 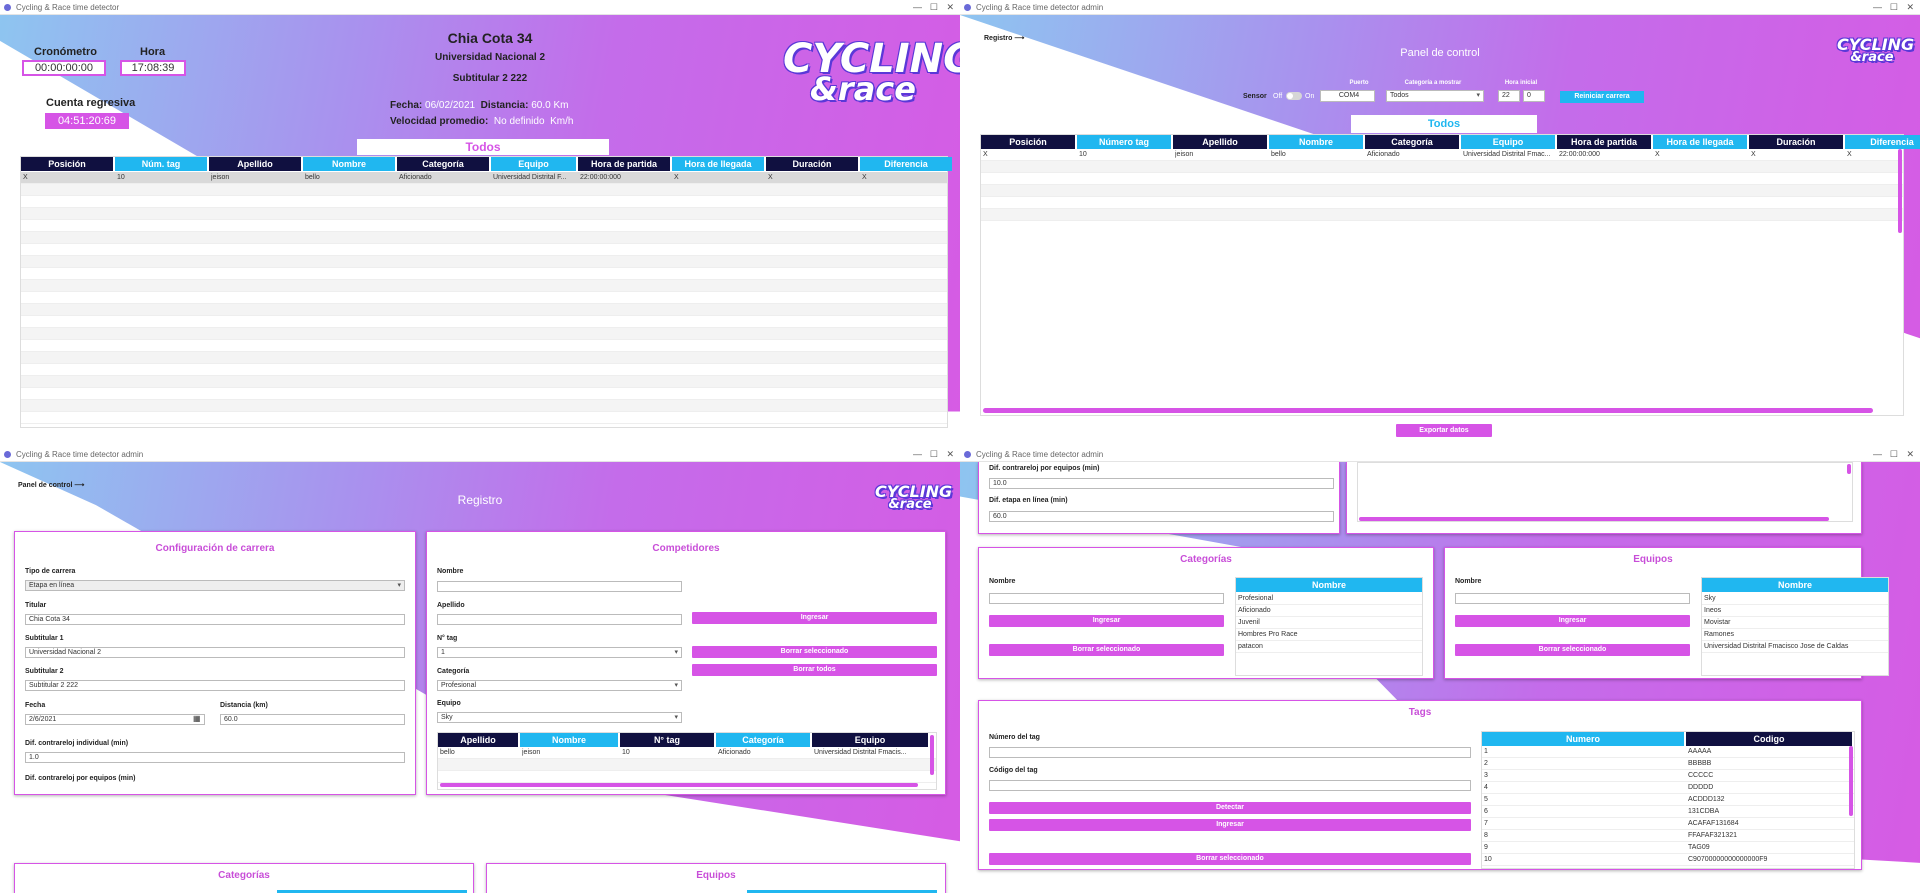 What do you see at coordinates (215, 619) in the screenshot?
I see `titular-input: Chia Cota 34` at bounding box center [215, 619].